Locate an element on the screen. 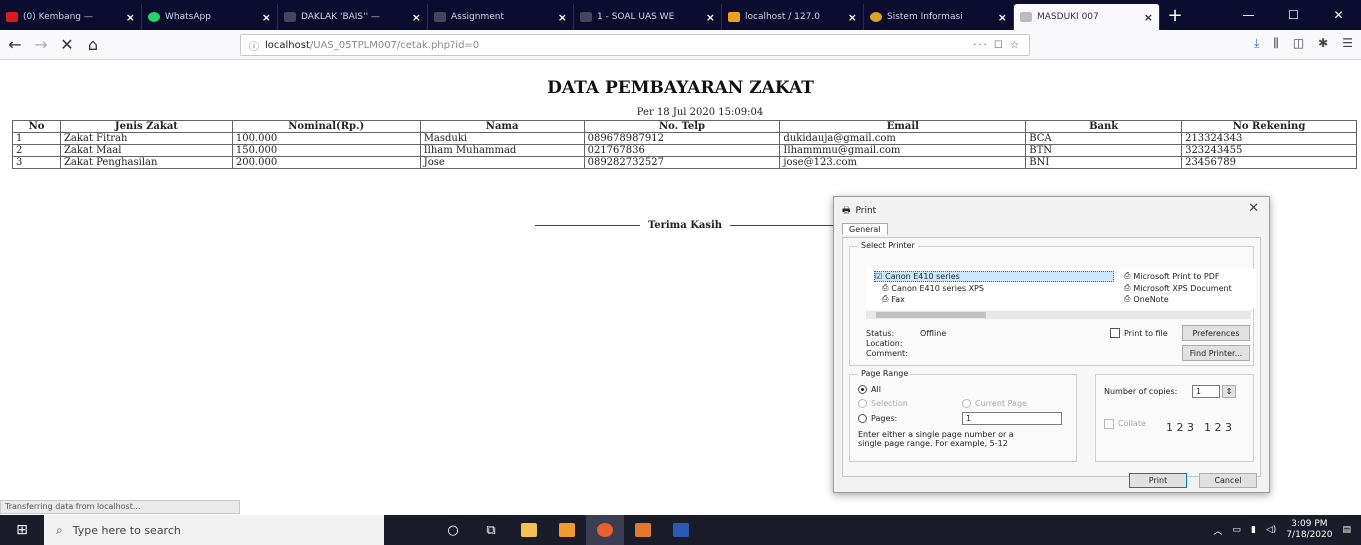 The height and width of the screenshot is (545, 1361). printer-item-xps: ⎙ Microsoft XPS Document is located at coordinates (1178, 288).